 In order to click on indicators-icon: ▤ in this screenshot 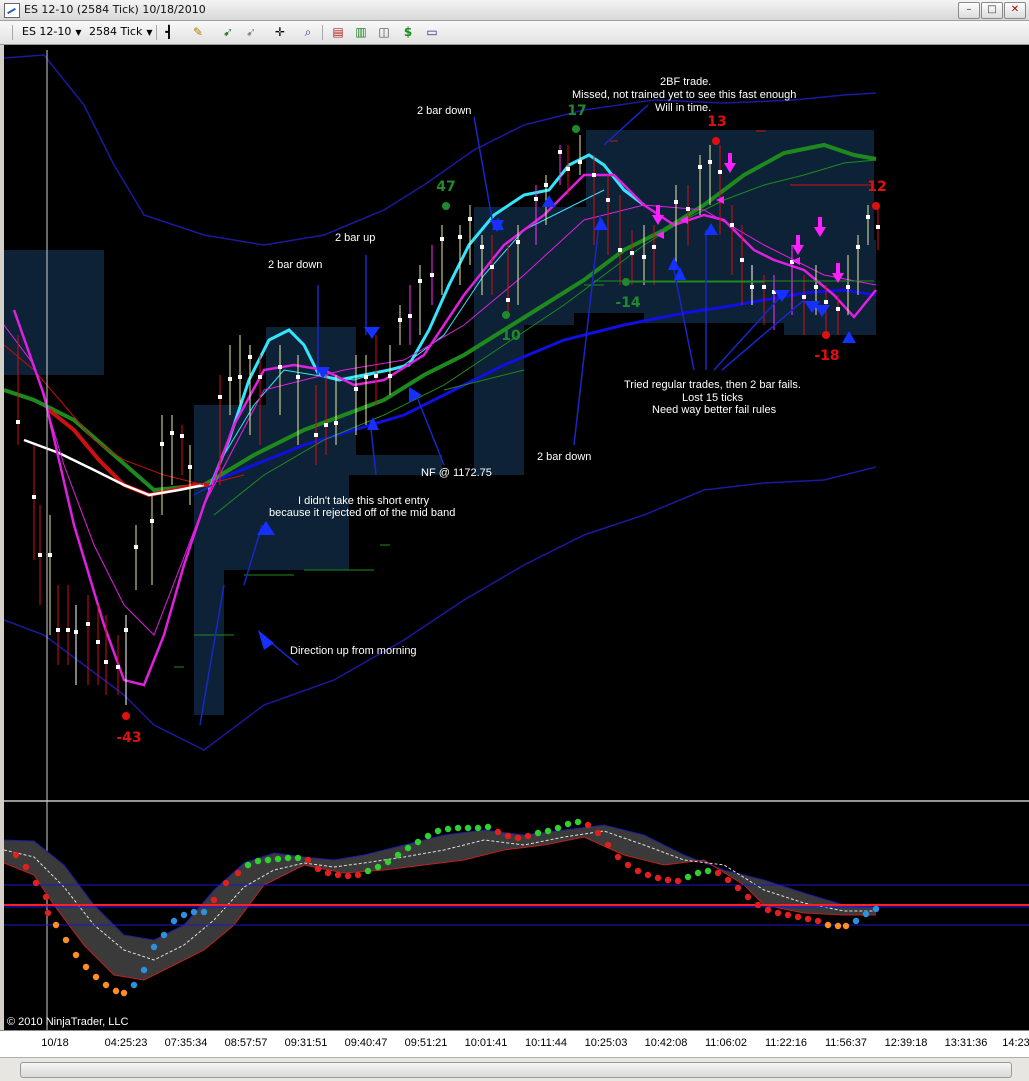, I will do `click(338, 32)`.